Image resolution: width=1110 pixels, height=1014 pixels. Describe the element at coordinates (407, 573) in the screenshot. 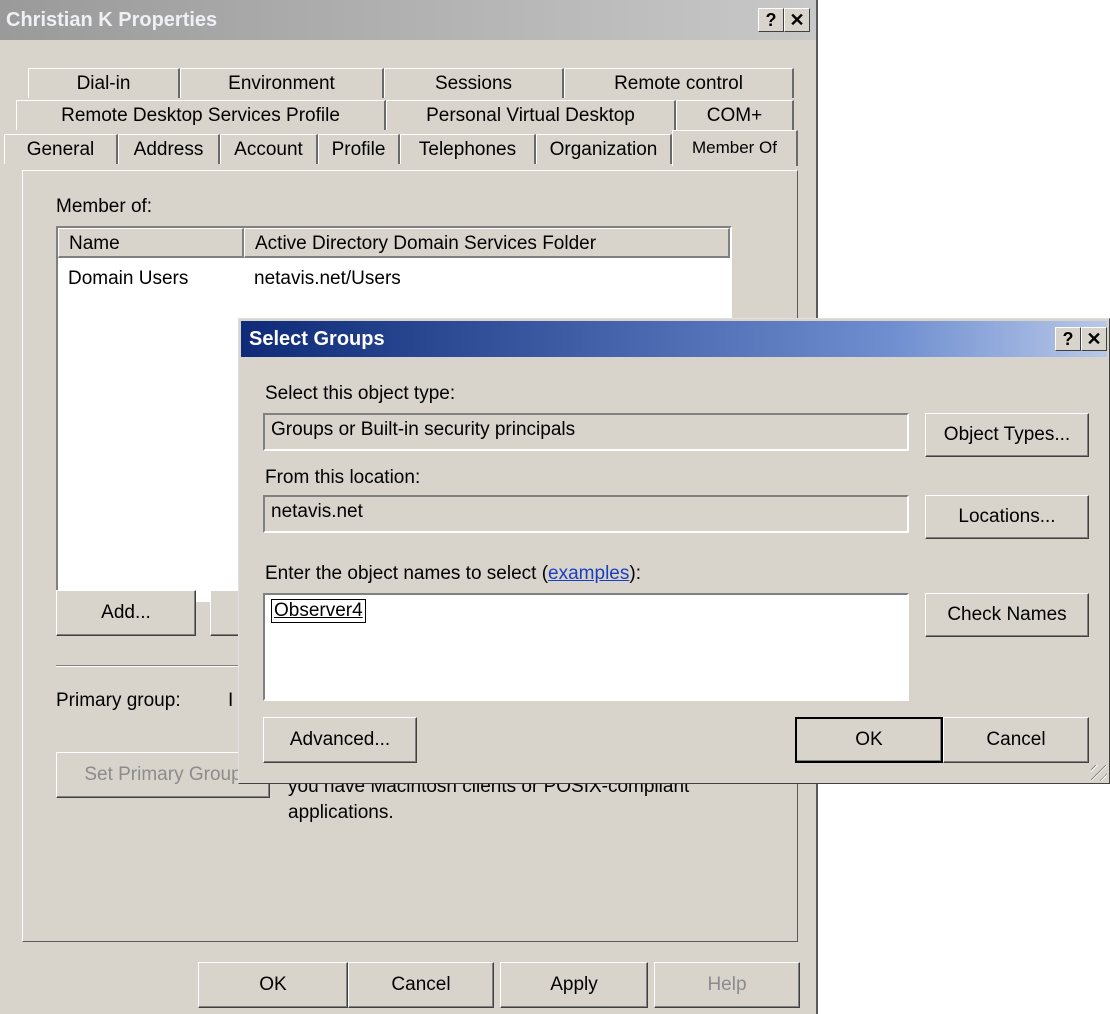

I see `object-names-label-prefix: Enter the object names to select (` at that location.